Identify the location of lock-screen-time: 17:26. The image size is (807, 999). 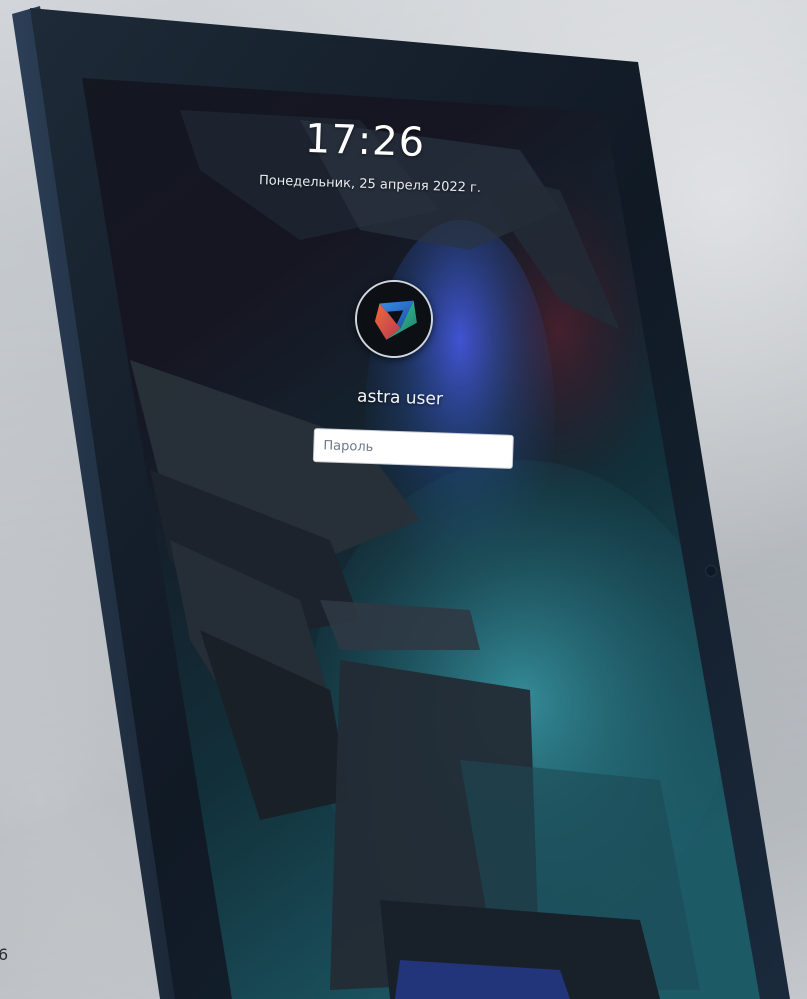
(365, 141).